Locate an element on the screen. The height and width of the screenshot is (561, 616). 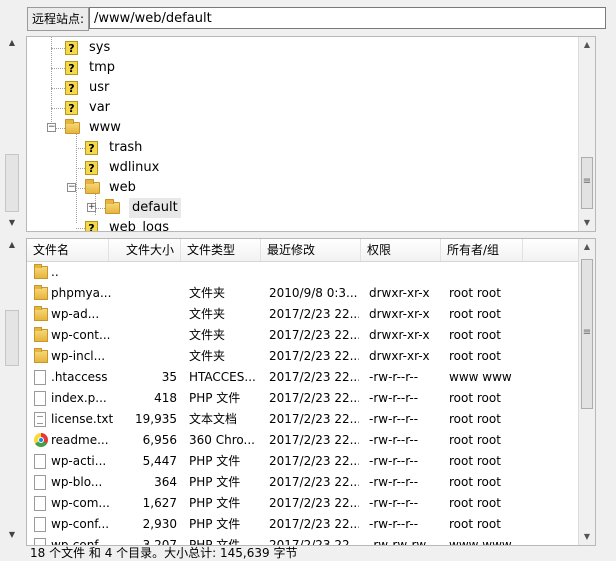
column-header-permissions: 权限 is located at coordinates (401, 250).